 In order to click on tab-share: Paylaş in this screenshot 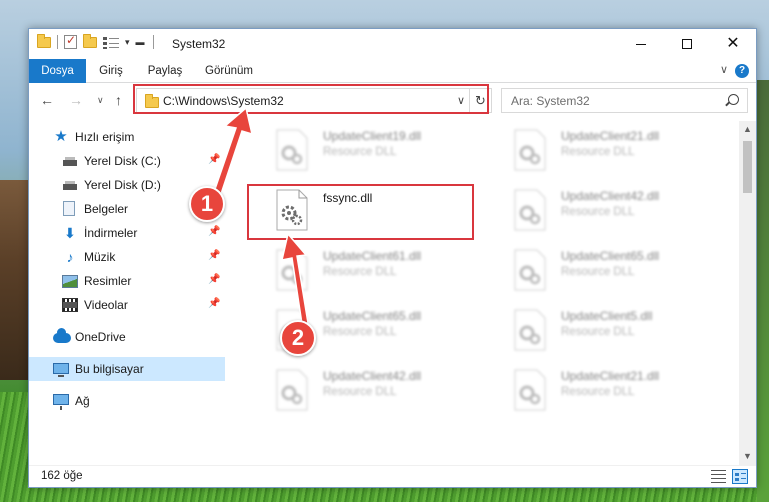, I will do `click(165, 71)`.